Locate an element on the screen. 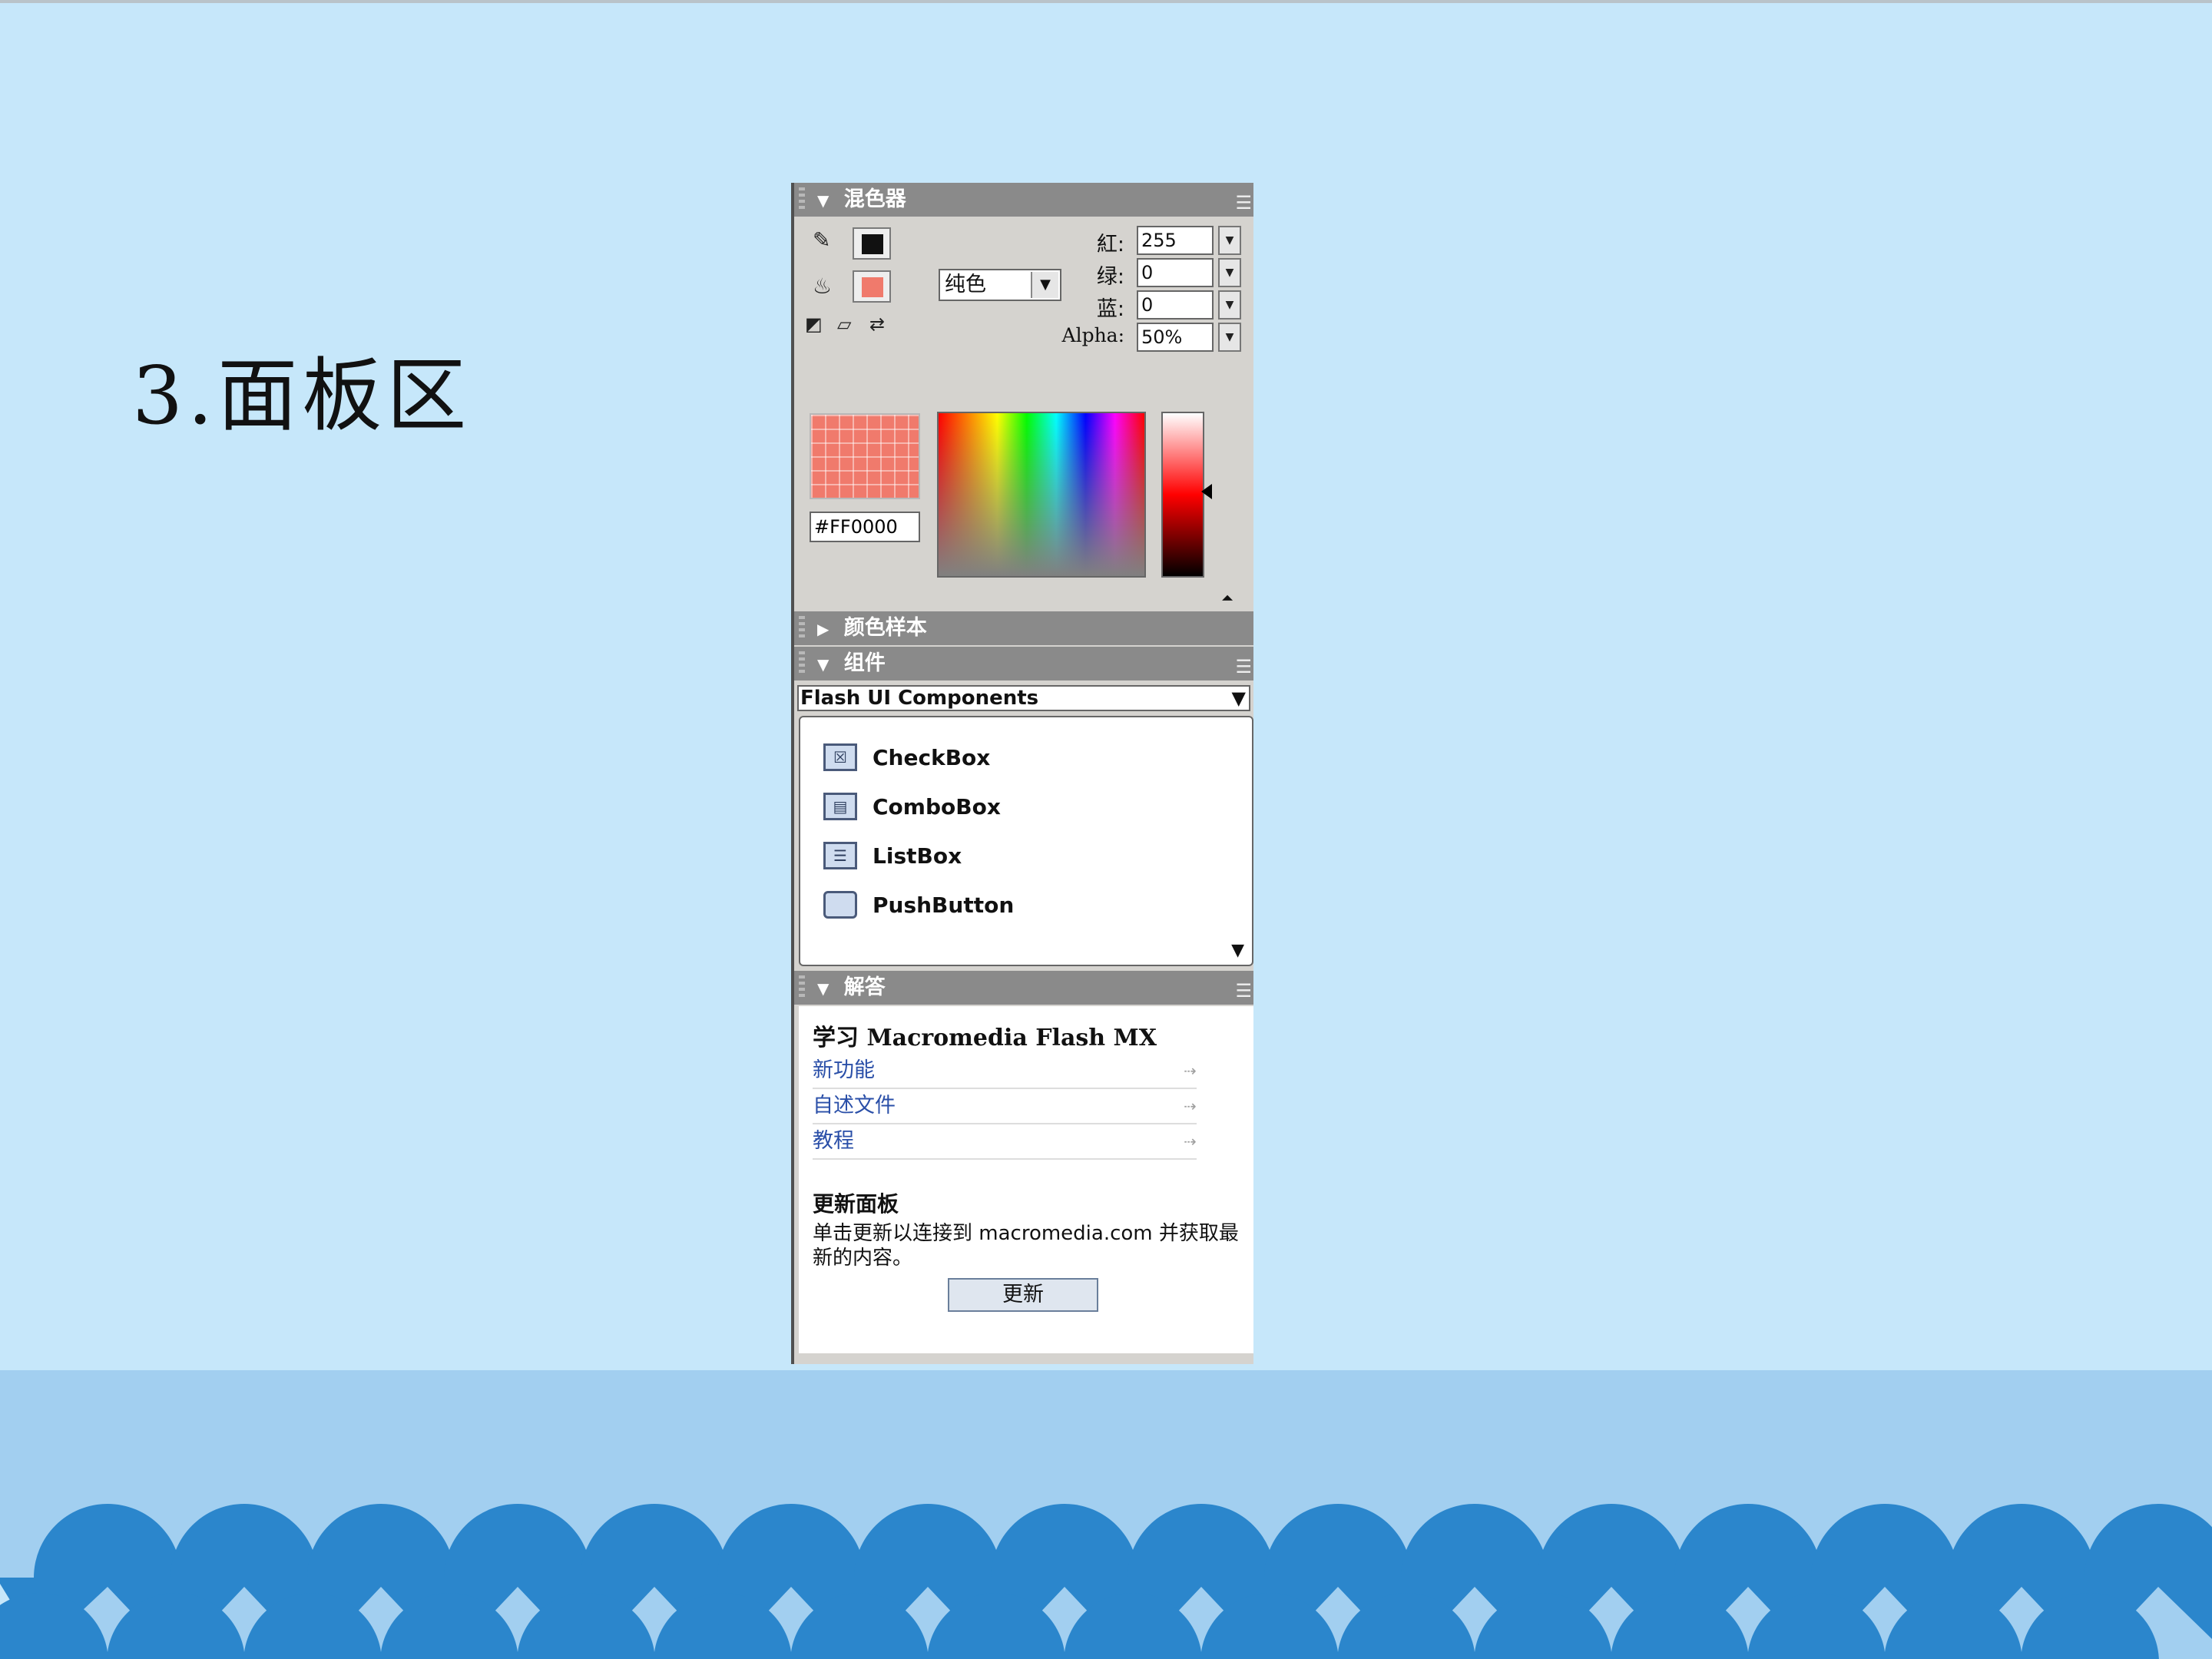 The height and width of the screenshot is (1659, 2212). alpha-label: Alpha: is located at coordinates (1092, 335).